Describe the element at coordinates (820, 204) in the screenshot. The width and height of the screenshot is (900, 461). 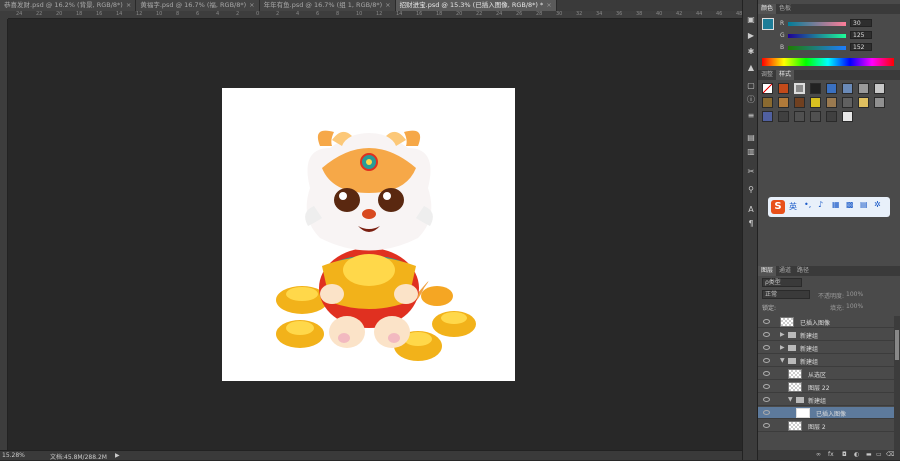
I see `microphone-icon: ♪` at that location.